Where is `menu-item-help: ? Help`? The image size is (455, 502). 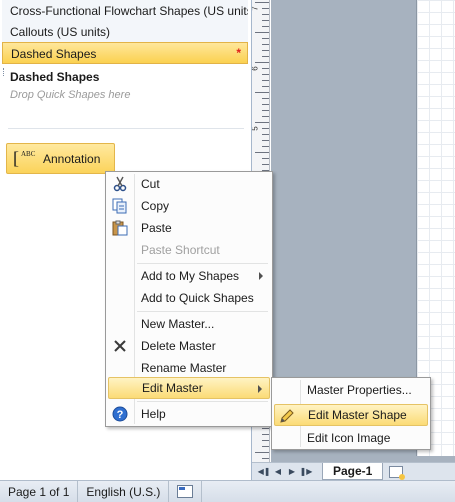 menu-item-help: ? Help is located at coordinates (189, 414).